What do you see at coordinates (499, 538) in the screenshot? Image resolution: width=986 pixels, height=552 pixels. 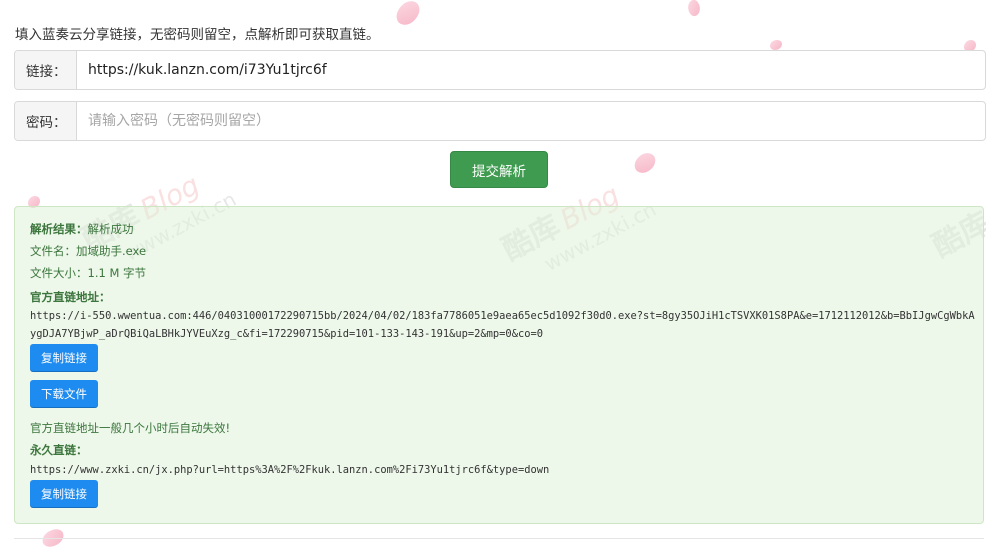 I see `divider` at bounding box center [499, 538].